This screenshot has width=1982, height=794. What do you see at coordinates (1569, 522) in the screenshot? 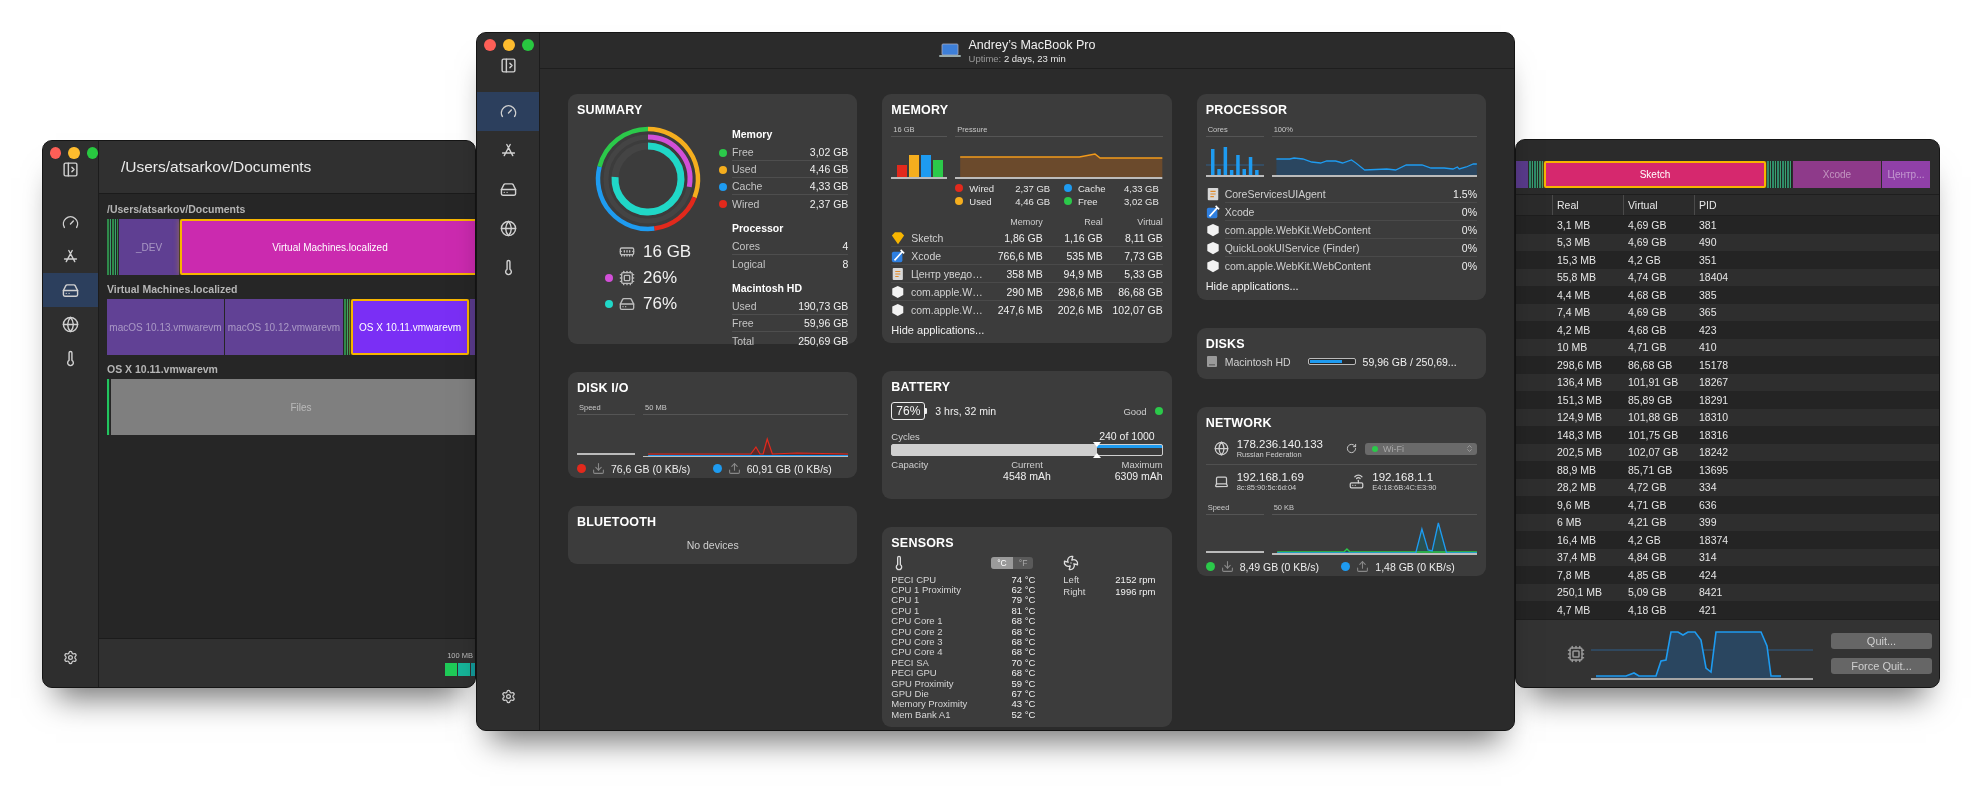
I see `table-cell-text: 6 MB` at bounding box center [1569, 522].